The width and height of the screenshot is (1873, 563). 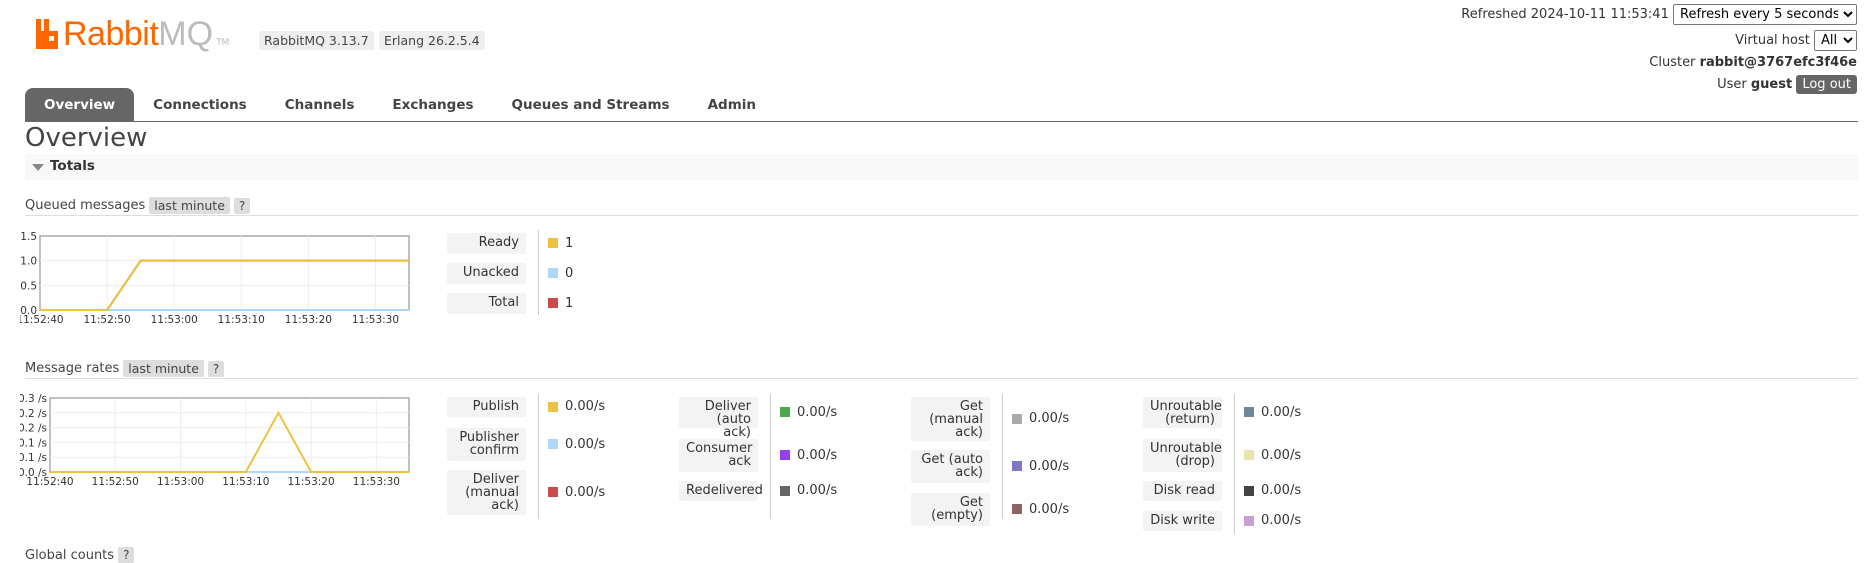 I want to click on rate-get-manual-ack-color-swatch, so click(x=1017, y=418).